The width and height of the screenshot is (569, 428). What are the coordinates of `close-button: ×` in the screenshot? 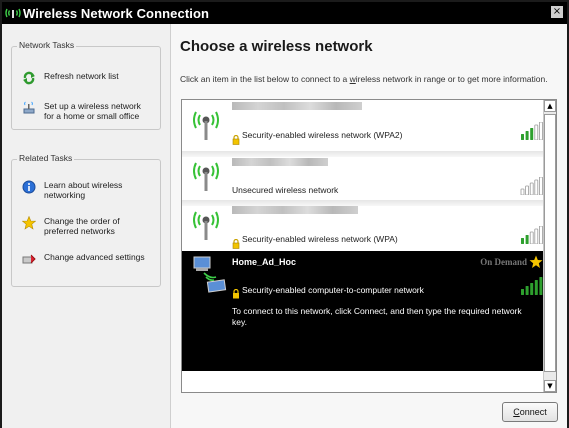 It's located at (557, 12).